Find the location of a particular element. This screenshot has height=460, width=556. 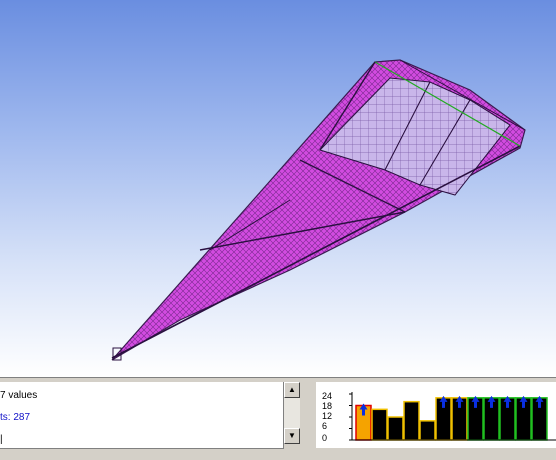

log-line-points: ts: 287 is located at coordinates (15, 417).